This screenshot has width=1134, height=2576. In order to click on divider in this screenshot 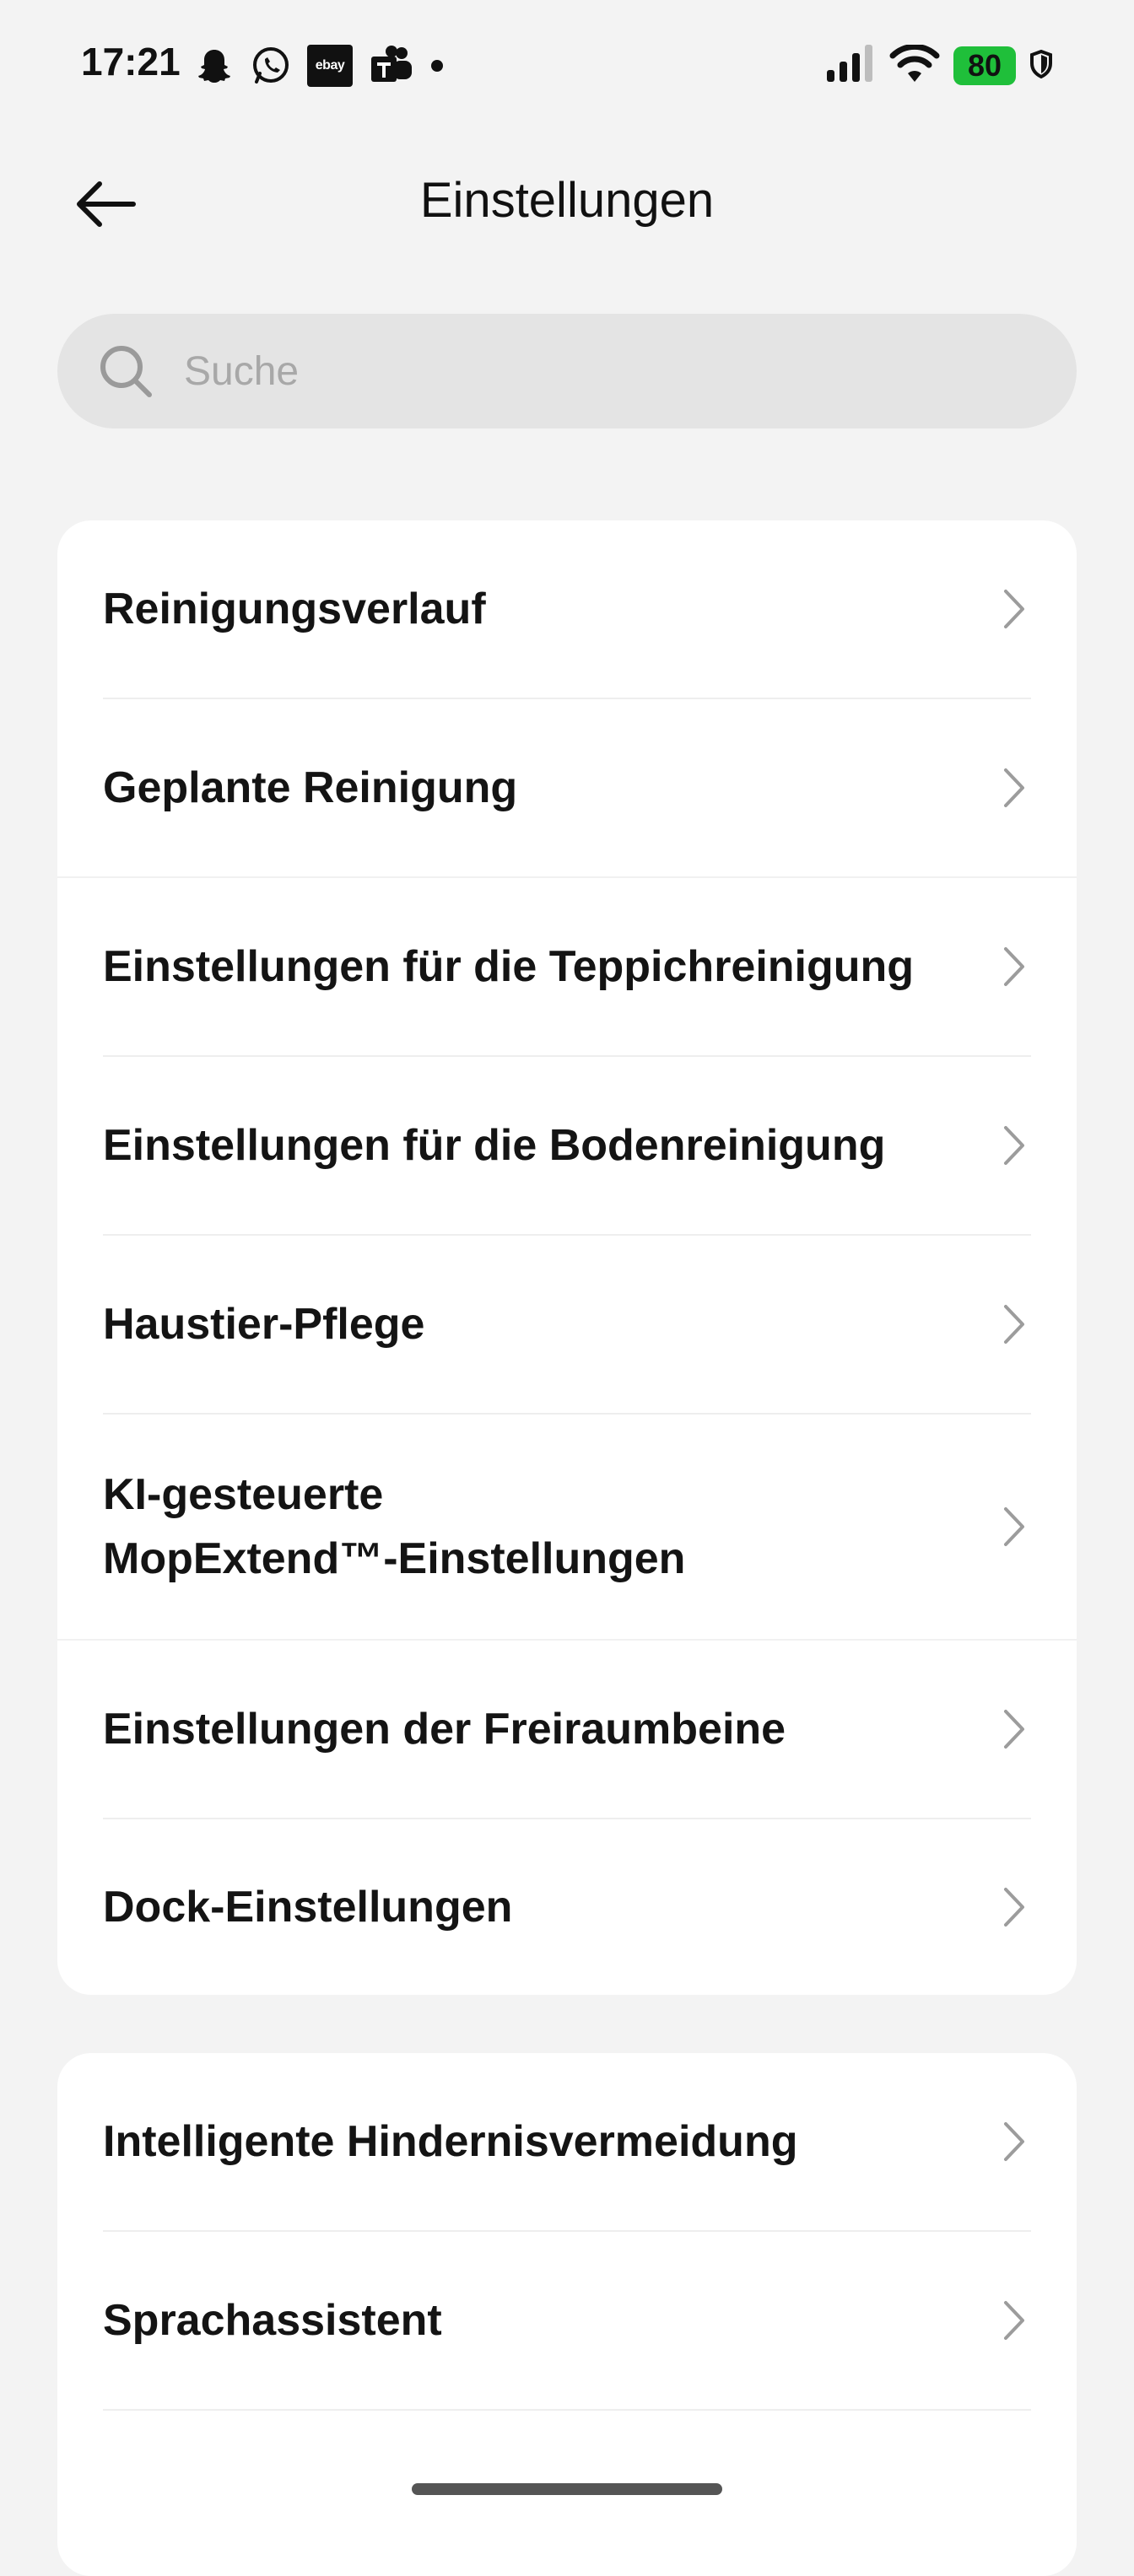, I will do `click(567, 2410)`.